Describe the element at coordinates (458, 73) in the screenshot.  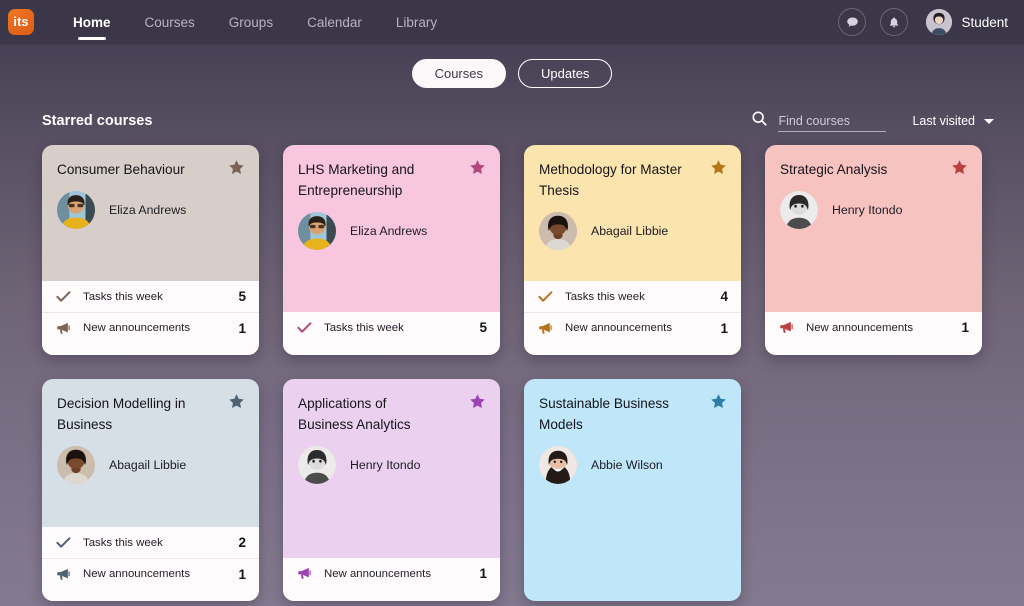
I see `tab-courses: Courses` at that location.